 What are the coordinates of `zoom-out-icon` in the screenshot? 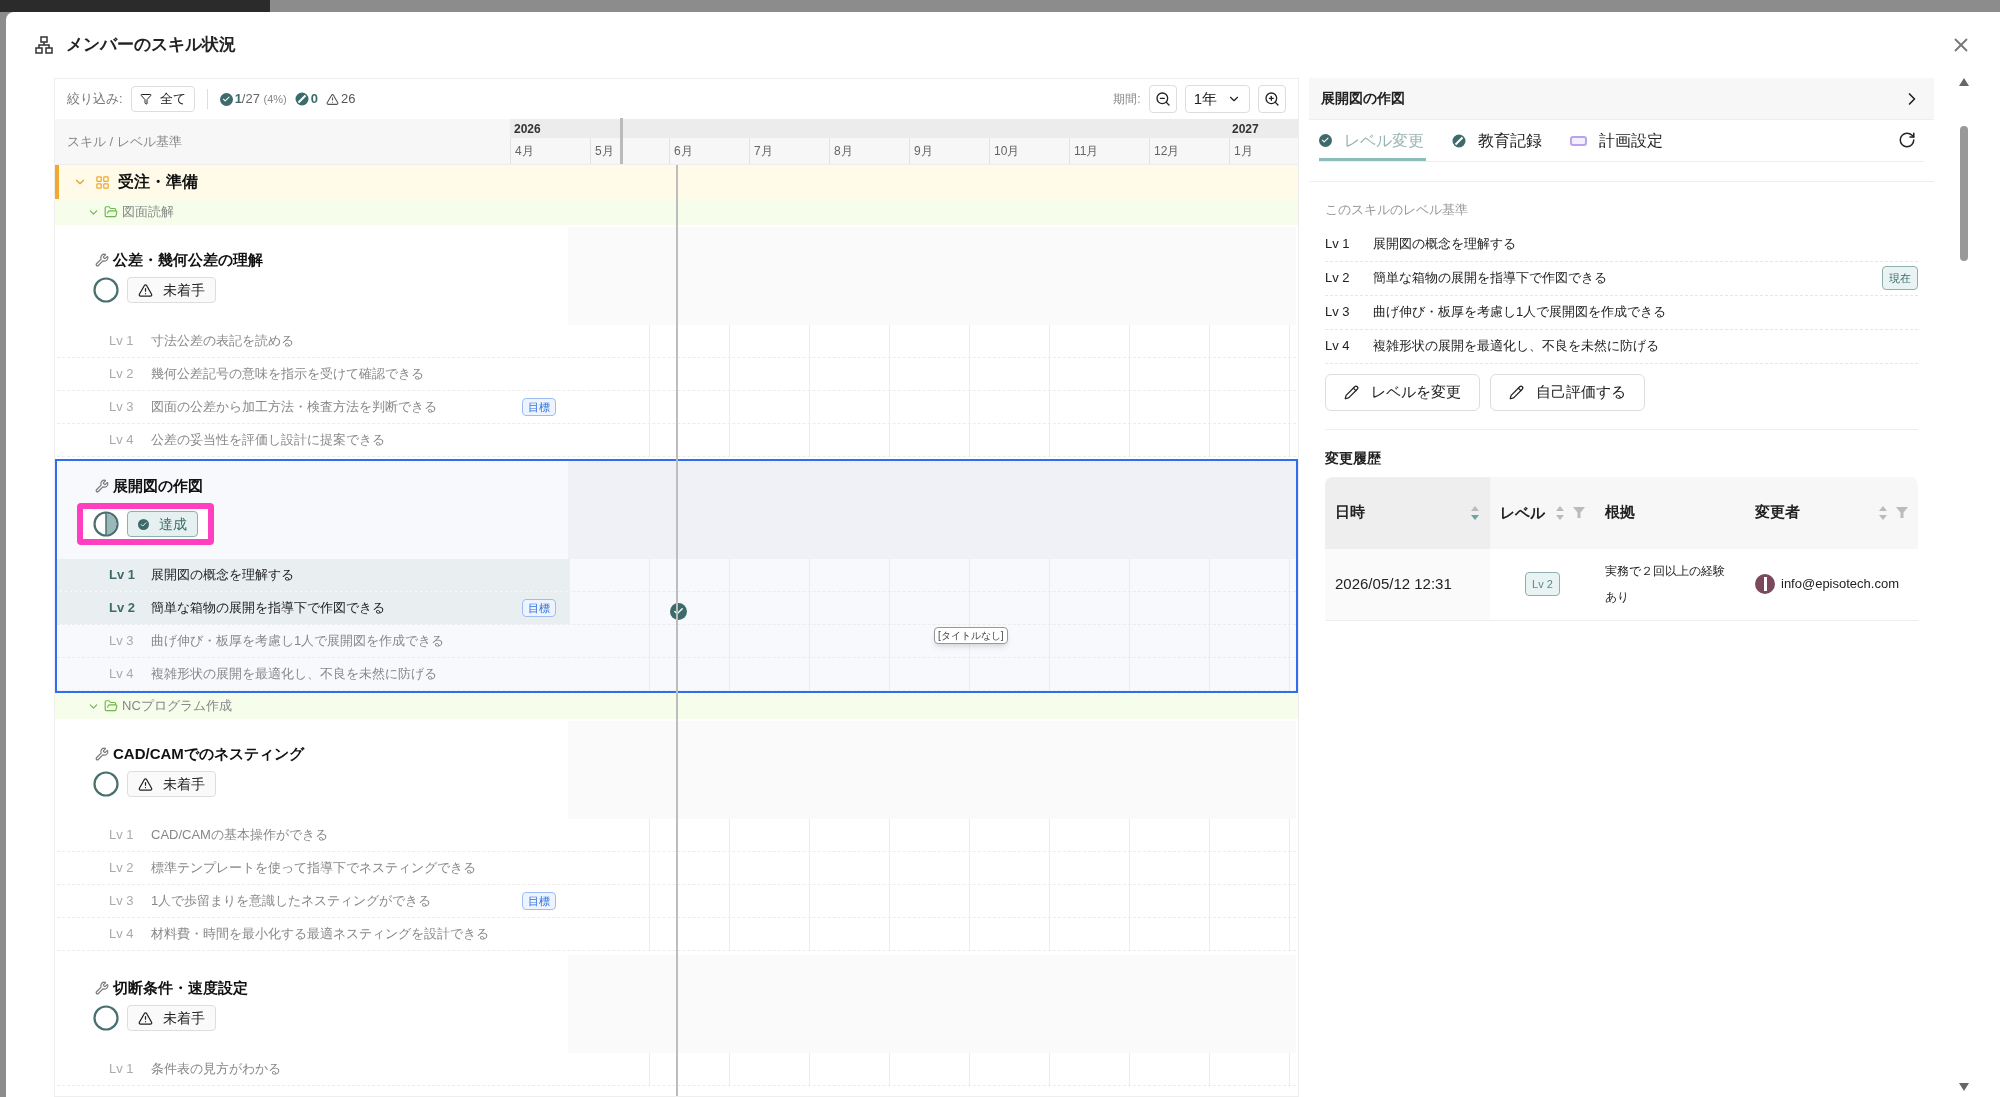 It's located at (1162, 99).